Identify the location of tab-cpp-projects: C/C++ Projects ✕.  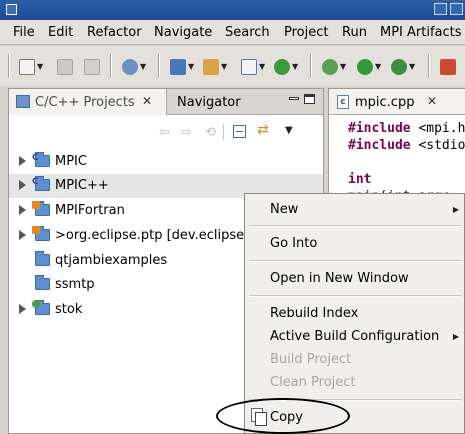
(88, 102).